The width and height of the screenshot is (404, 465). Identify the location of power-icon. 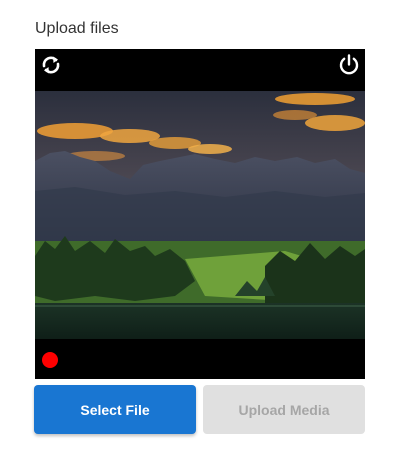
(349, 64).